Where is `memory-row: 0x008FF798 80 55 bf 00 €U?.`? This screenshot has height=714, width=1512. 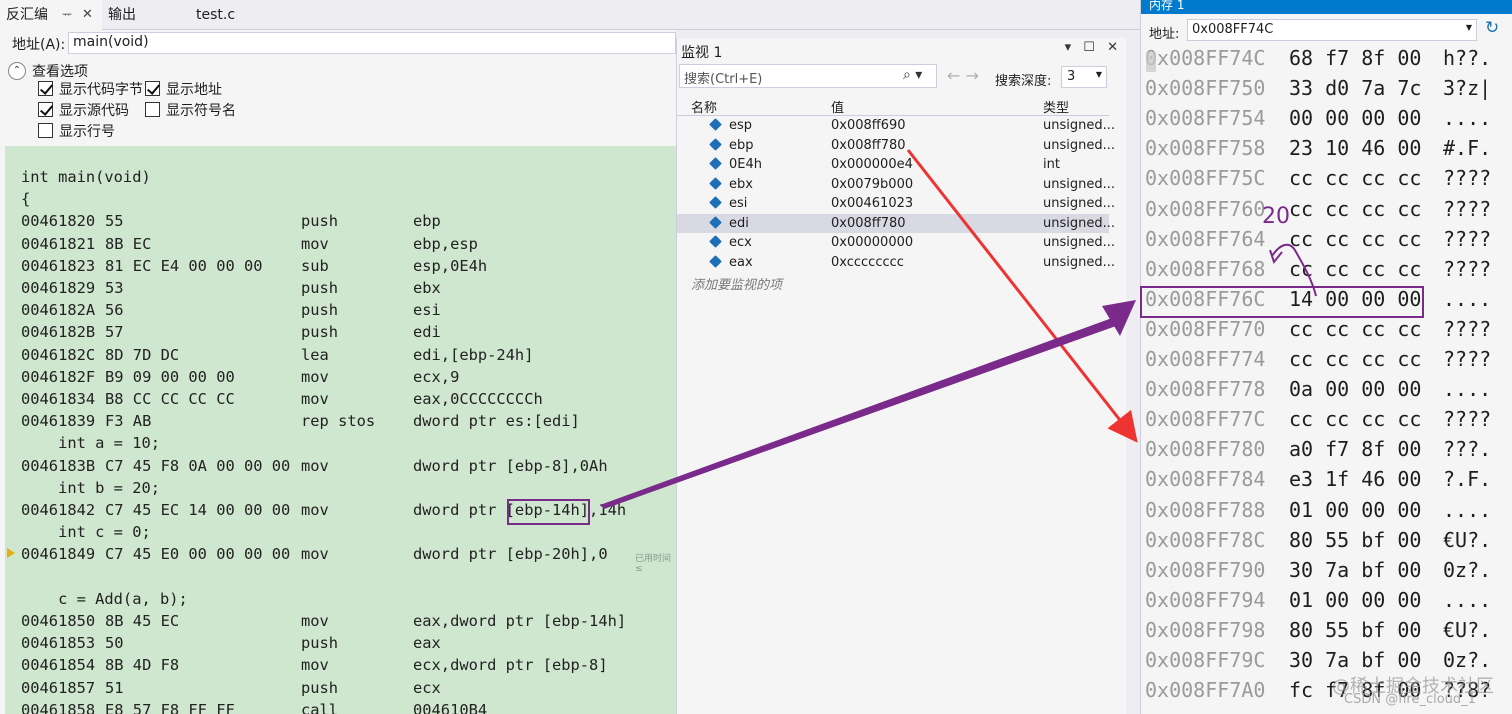
memory-row: 0x008FF798 80 55 bf 00 €U?. is located at coordinates (1326, 633).